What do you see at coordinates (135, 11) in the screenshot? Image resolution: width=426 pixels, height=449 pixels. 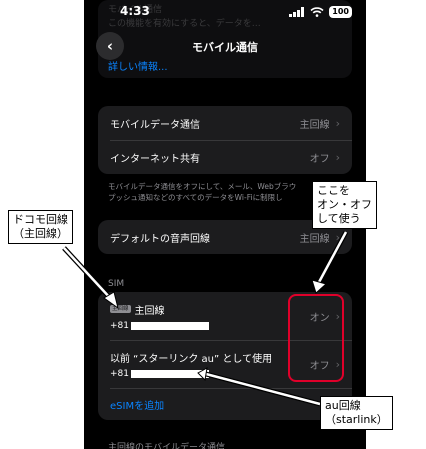 I see `status-time: 4:33` at bounding box center [135, 11].